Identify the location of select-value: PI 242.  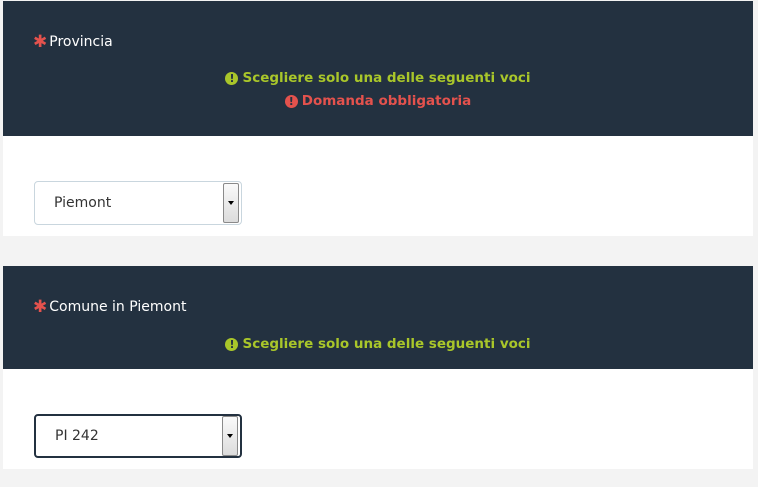
(77, 436).